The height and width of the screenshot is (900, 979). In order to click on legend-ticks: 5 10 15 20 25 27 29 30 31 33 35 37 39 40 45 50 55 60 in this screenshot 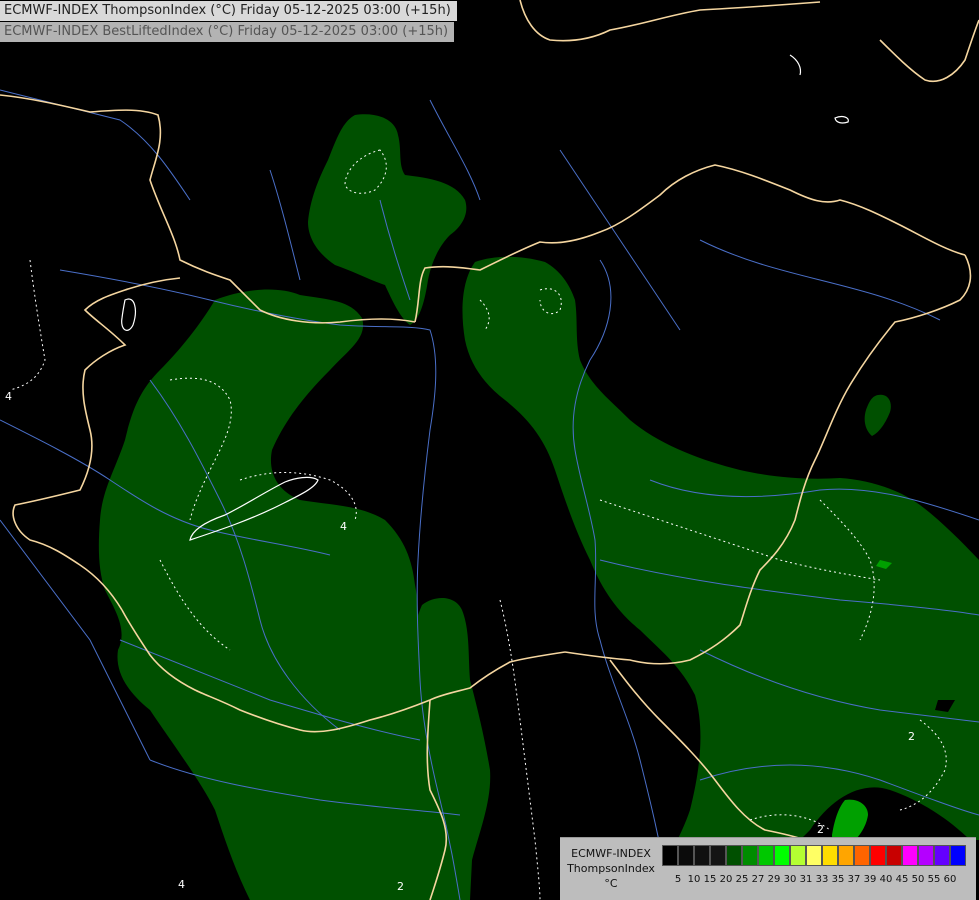, I will do `click(810, 879)`.